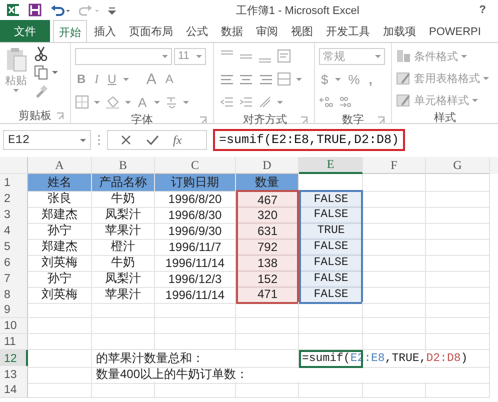 The height and width of the screenshot is (402, 498). I want to click on ribbon-tab: 插入, so click(105, 31).